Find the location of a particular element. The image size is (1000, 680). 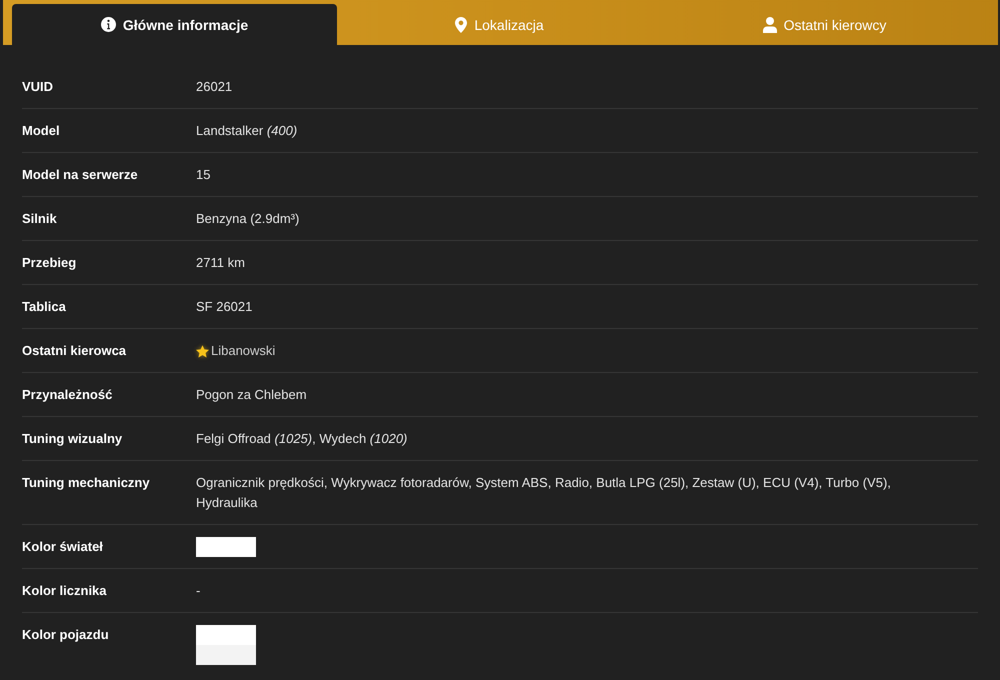

field-label: Kolor pojazdu is located at coordinates (66, 635).